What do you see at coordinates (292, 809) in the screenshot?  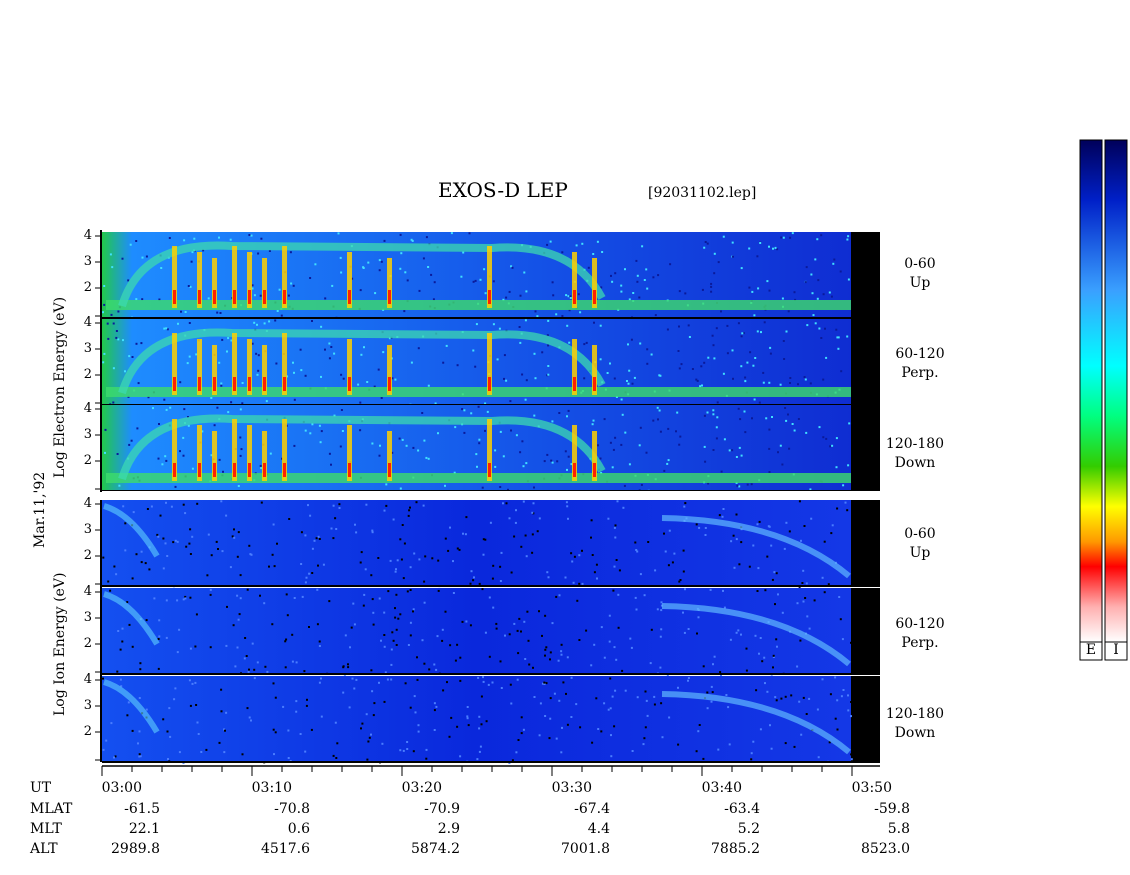 I see `cell-mlat-1: -70.8` at bounding box center [292, 809].